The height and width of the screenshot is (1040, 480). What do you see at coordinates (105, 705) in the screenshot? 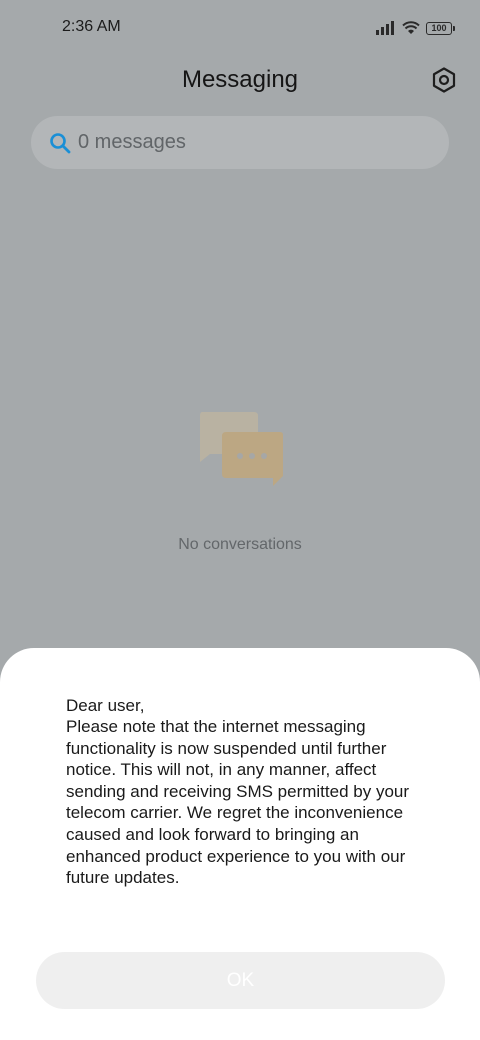
I see `dialog-greeting: Dear user,` at bounding box center [105, 705].